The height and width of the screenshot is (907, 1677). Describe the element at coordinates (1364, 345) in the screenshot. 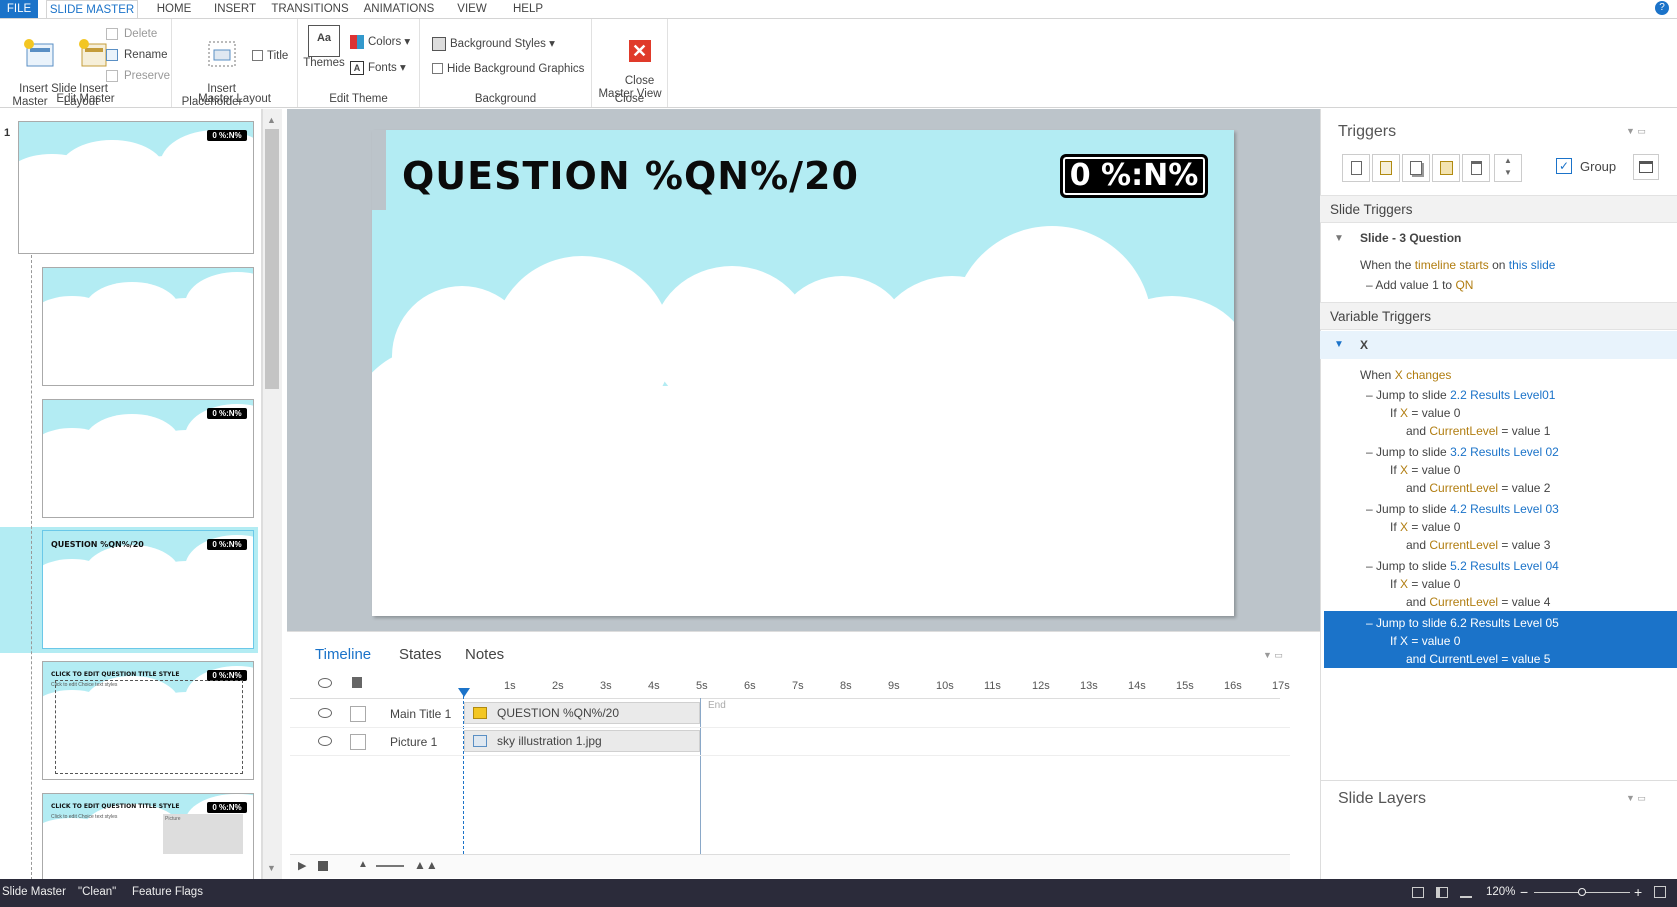

I see `variable-x-name: X` at that location.